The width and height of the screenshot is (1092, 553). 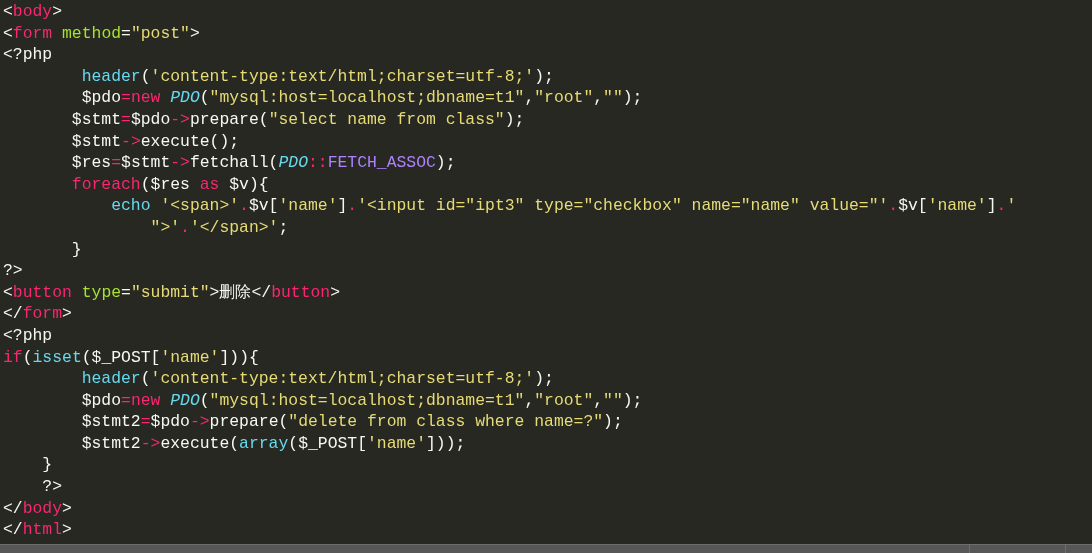 What do you see at coordinates (263, 163) in the screenshot?
I see `code-line: $res=$stmt->fetchall(PDO::FETCH_ASSOC);` at bounding box center [263, 163].